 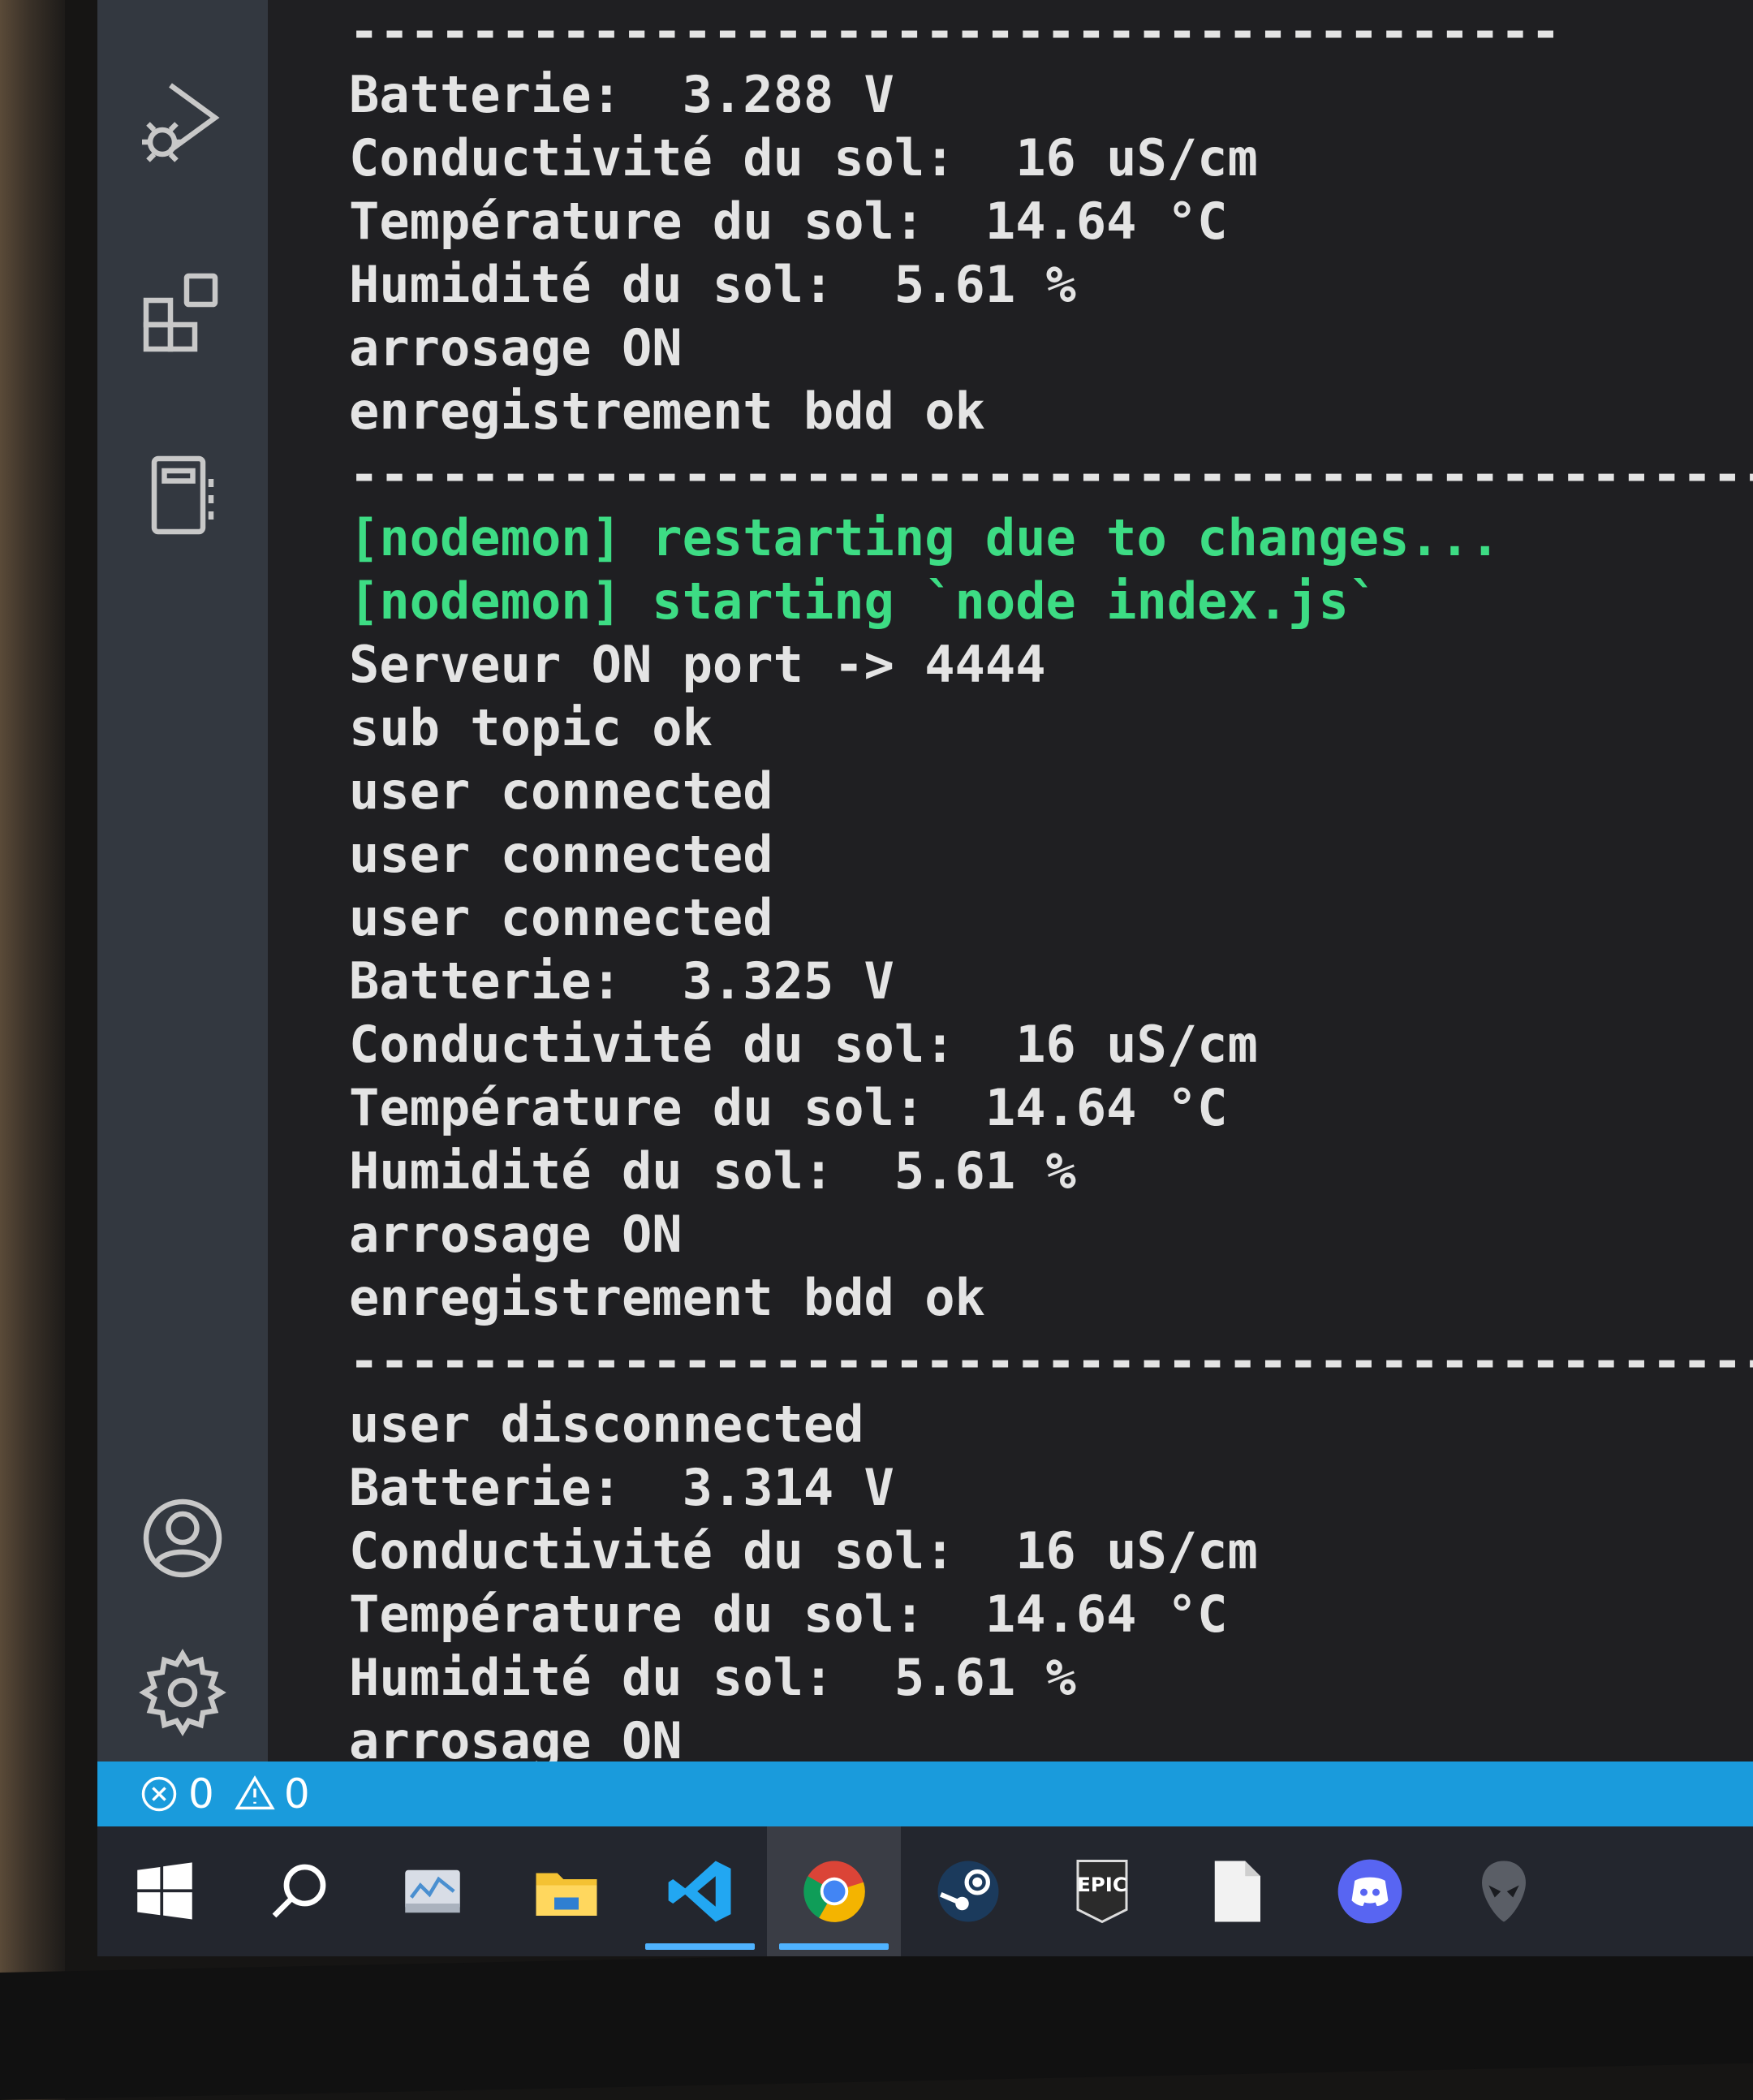 I want to click on extensions-icon, so click(x=183, y=312).